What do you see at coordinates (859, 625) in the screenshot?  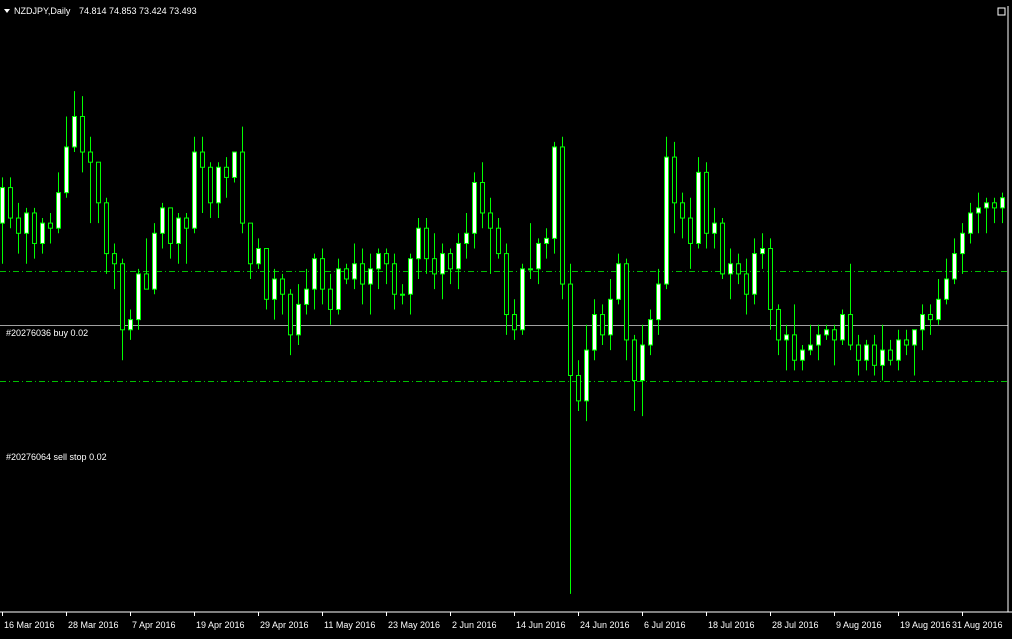 I see `x-tick-label: 9 Aug 2016` at bounding box center [859, 625].